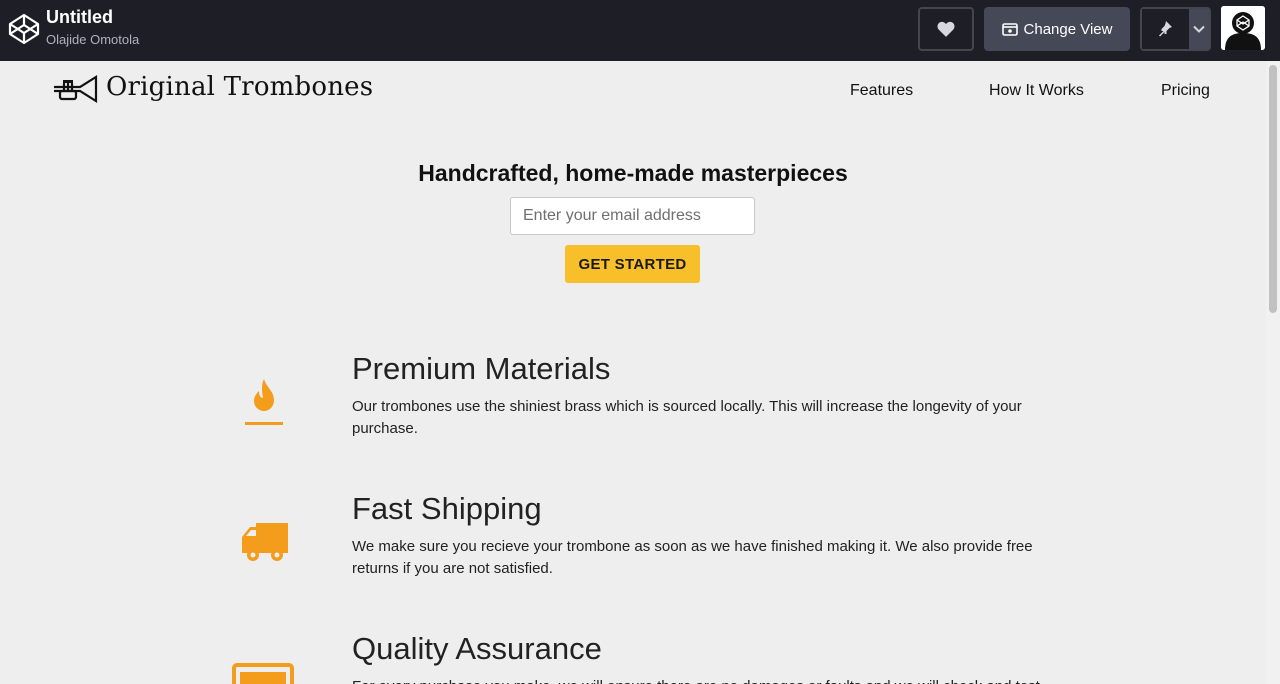 Image resolution: width=1280 pixels, height=684 pixels. Describe the element at coordinates (1273, 372) in the screenshot. I see `vertical-scrollbar` at that location.